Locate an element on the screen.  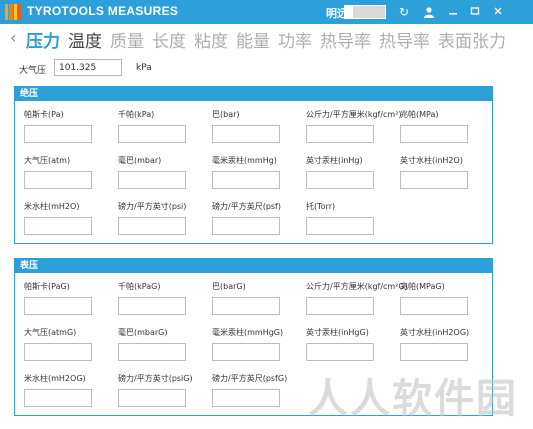
absolute-panel-title: 绝压 is located at coordinates (253, 94).